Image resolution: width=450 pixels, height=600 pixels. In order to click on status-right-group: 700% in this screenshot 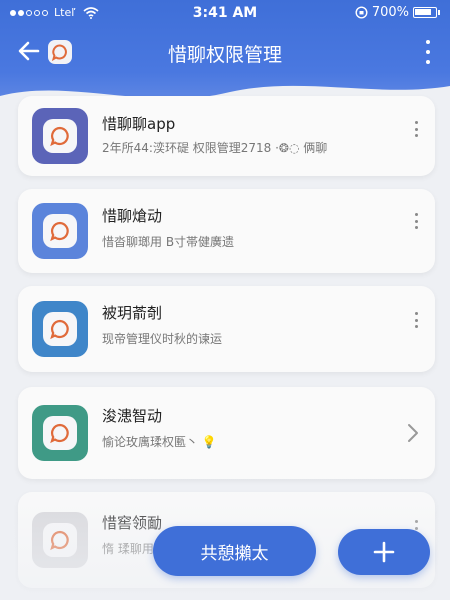, I will do `click(397, 12)`.